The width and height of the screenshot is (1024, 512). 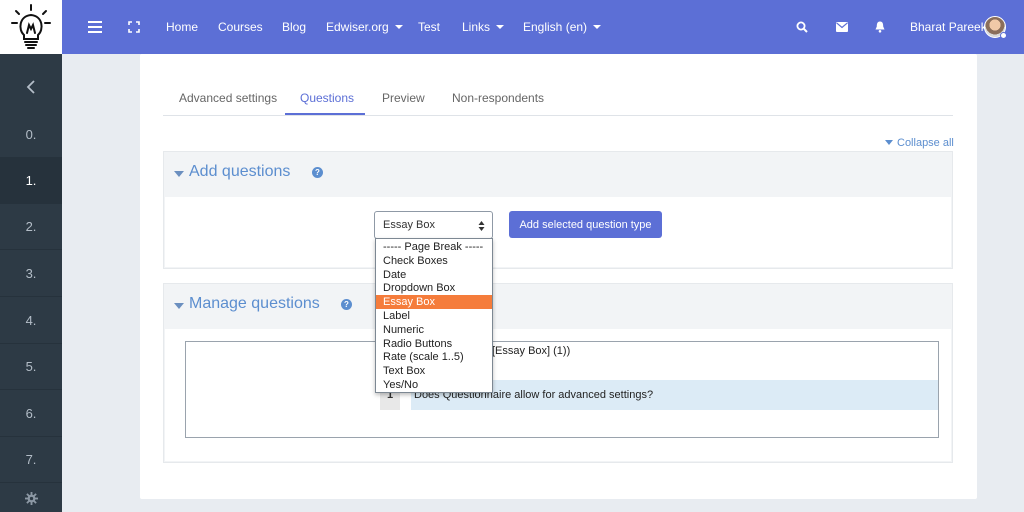 What do you see at coordinates (498, 98) in the screenshot?
I see `tab-non-respondents: Non-respondents` at bounding box center [498, 98].